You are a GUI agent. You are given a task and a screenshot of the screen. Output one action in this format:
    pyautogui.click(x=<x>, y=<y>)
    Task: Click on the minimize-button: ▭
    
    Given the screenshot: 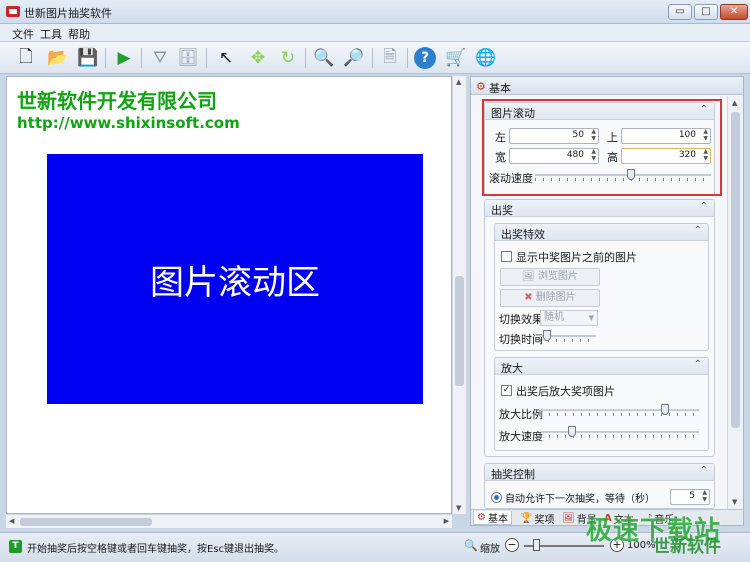 What is the action you would take?
    pyautogui.click(x=680, y=12)
    